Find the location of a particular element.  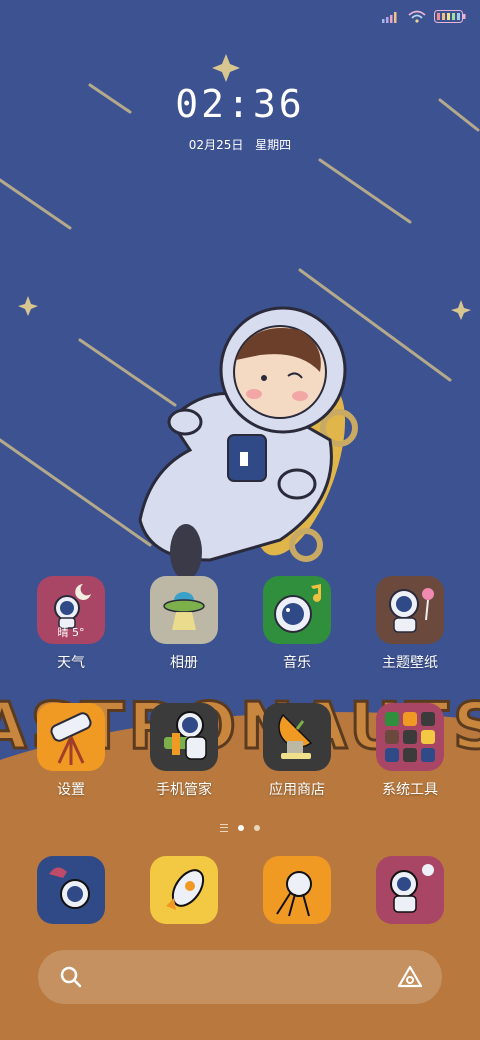

app-settings: 设置 is located at coordinates (71, 751).